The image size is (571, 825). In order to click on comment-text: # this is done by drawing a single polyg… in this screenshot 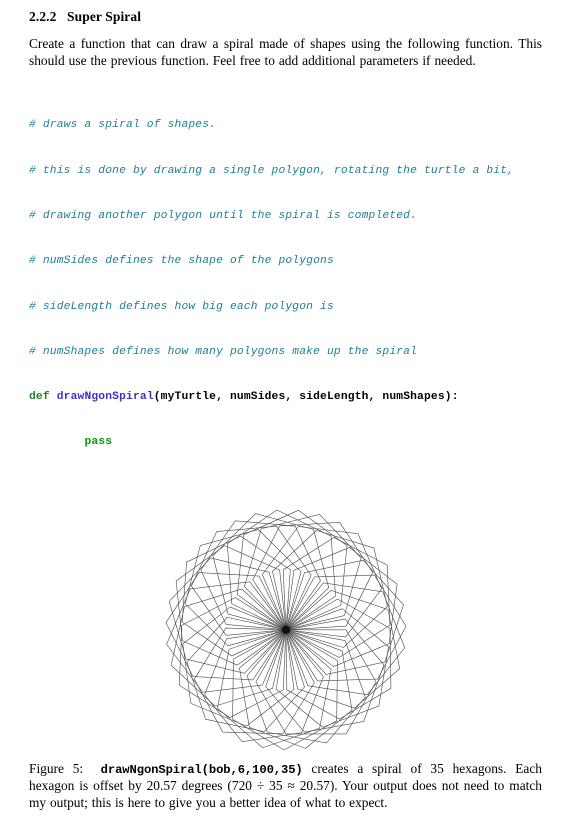, I will do `click(272, 170)`.